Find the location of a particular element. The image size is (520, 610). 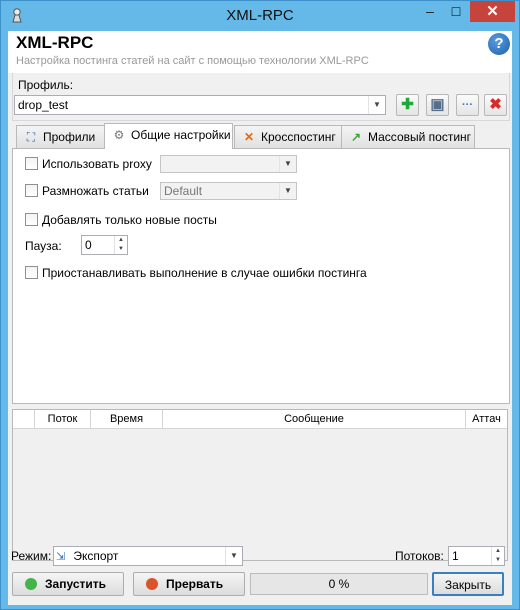

mode-label: Режим: is located at coordinates (31, 556).